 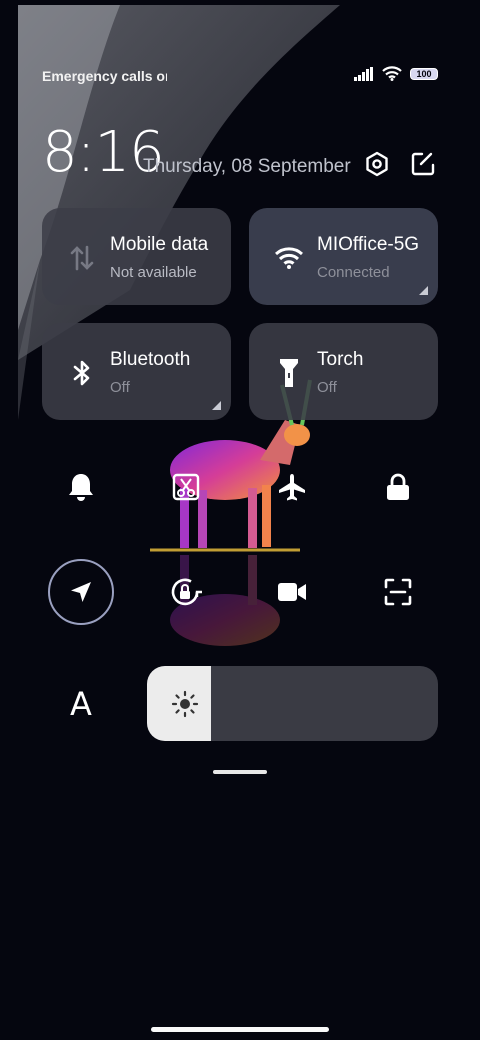 I want to click on sun-icon, so click(x=185, y=704).